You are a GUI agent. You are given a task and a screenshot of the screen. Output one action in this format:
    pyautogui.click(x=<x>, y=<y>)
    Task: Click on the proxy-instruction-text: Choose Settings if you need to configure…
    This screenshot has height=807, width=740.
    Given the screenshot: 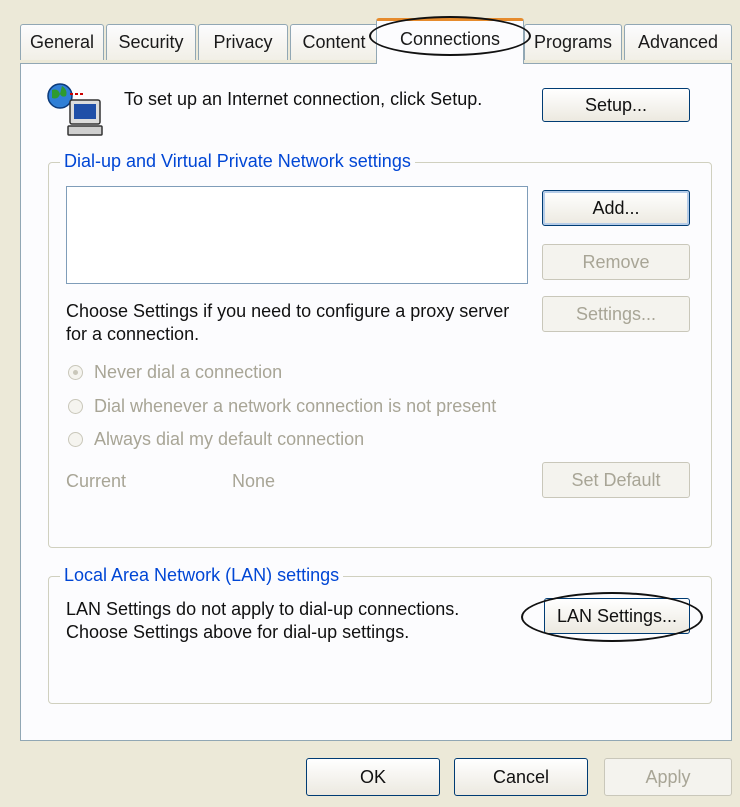 What is the action you would take?
    pyautogui.click(x=288, y=322)
    